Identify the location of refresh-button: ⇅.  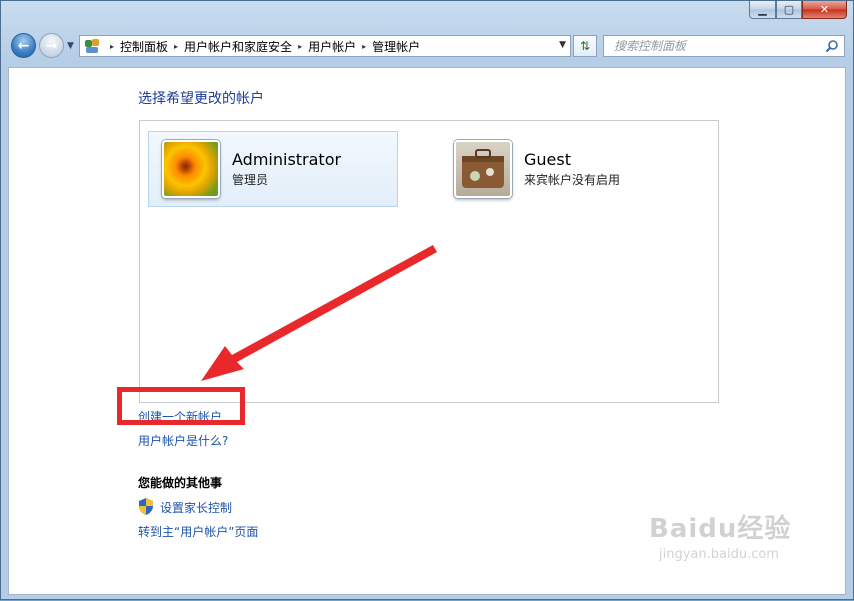
(585, 46).